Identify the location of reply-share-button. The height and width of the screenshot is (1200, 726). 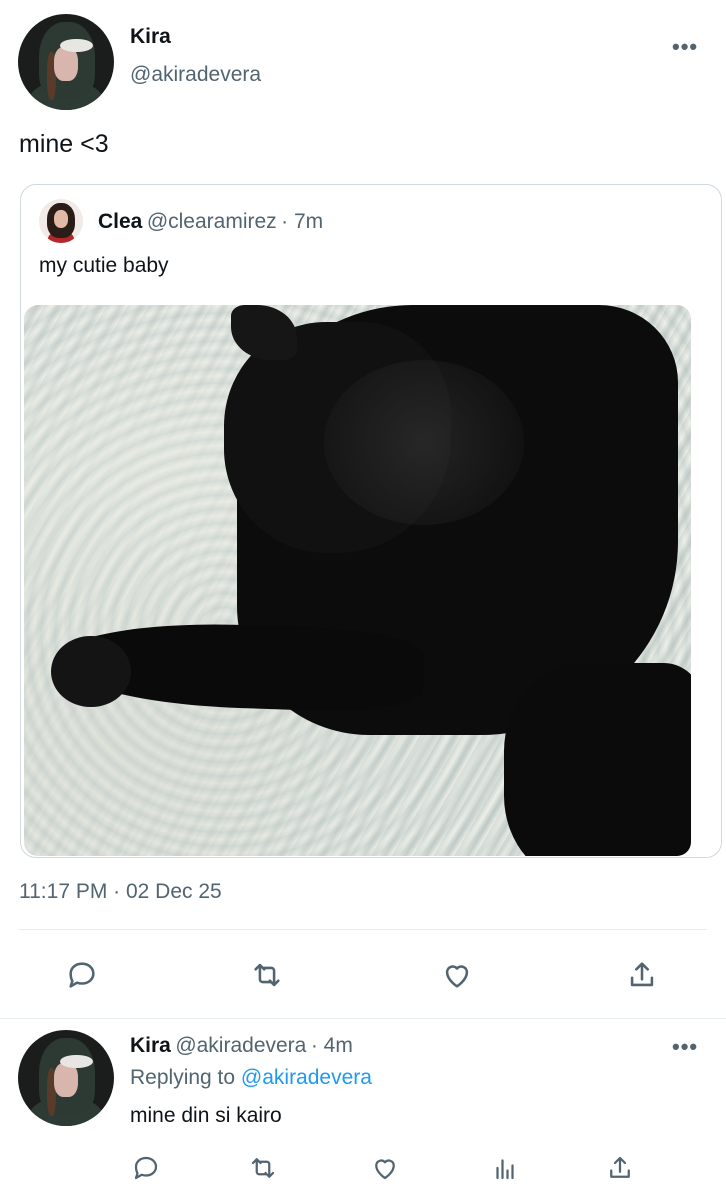
(620, 1168).